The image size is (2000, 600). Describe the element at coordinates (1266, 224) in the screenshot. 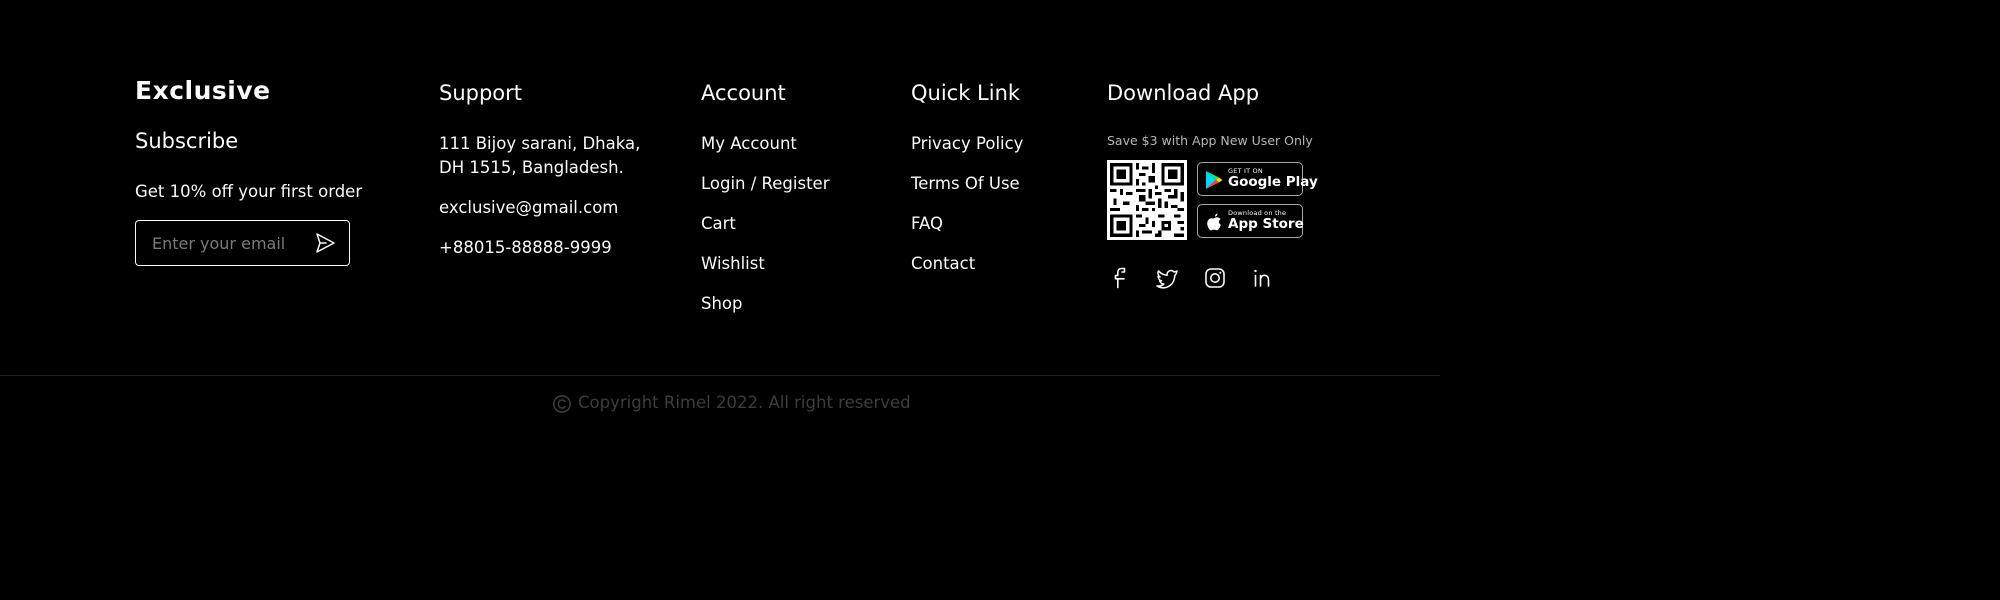

I see `app-store-big-text: App Store` at that location.